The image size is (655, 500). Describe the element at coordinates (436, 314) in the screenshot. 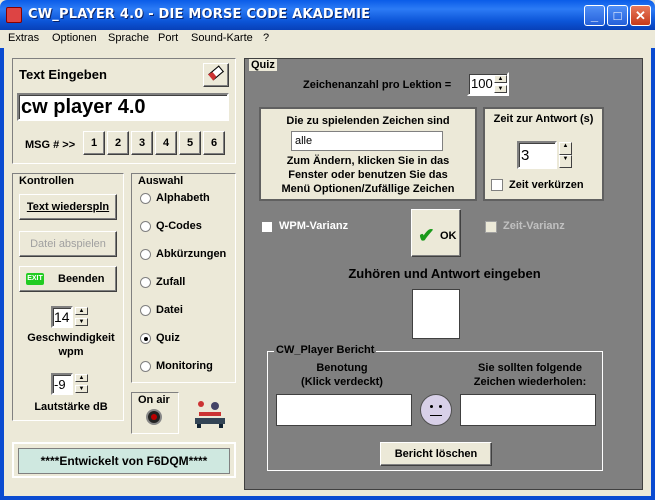

I see `answer-input` at that location.